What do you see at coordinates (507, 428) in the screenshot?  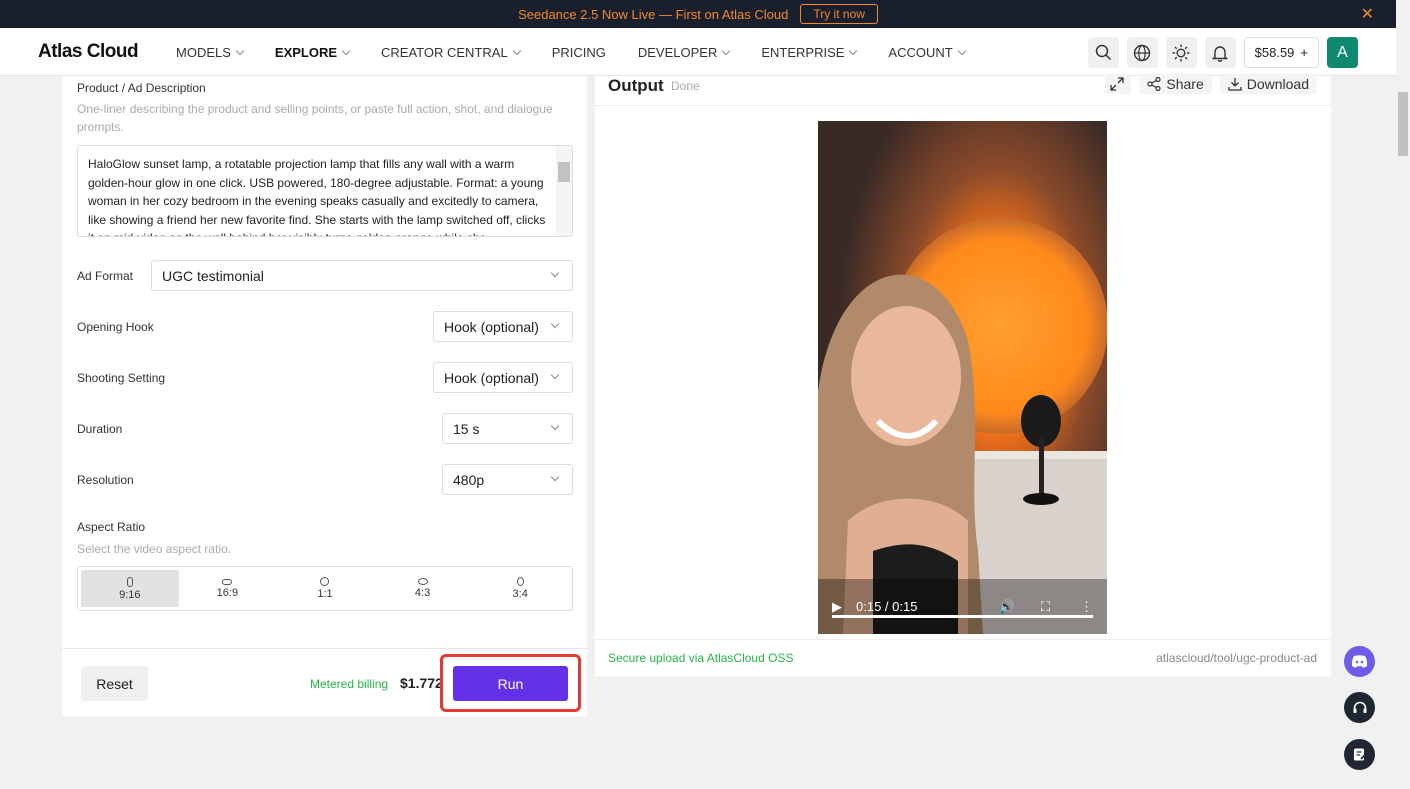 I see `duration-select: 15 s` at bounding box center [507, 428].